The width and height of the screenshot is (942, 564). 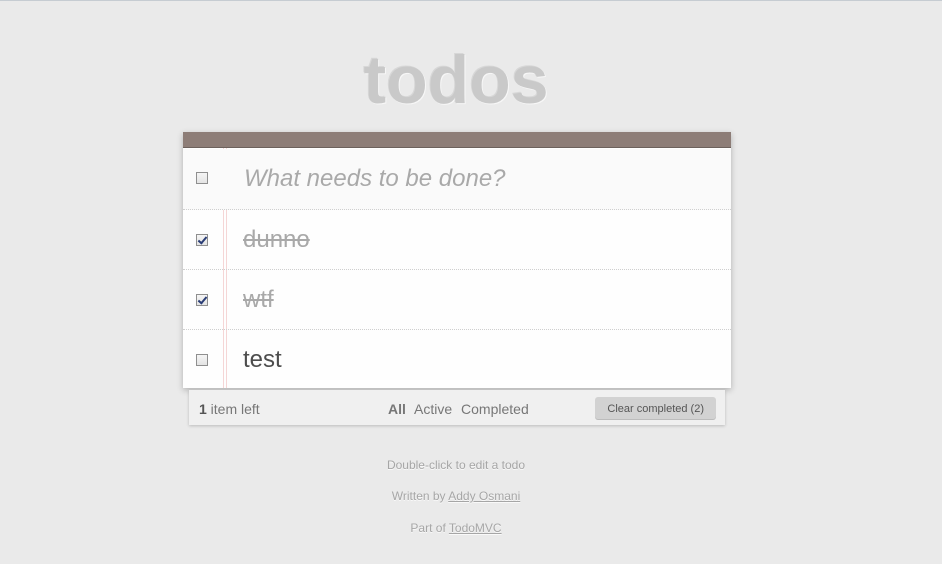 I want to click on info-author: Written by Addy Osmani, so click(x=456, y=496).